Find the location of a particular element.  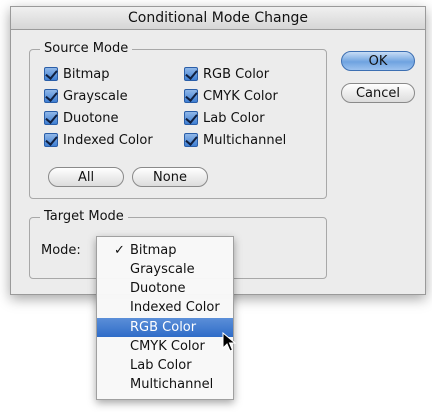

menu-item-rgb-color: RGB Color is located at coordinates (165, 327).